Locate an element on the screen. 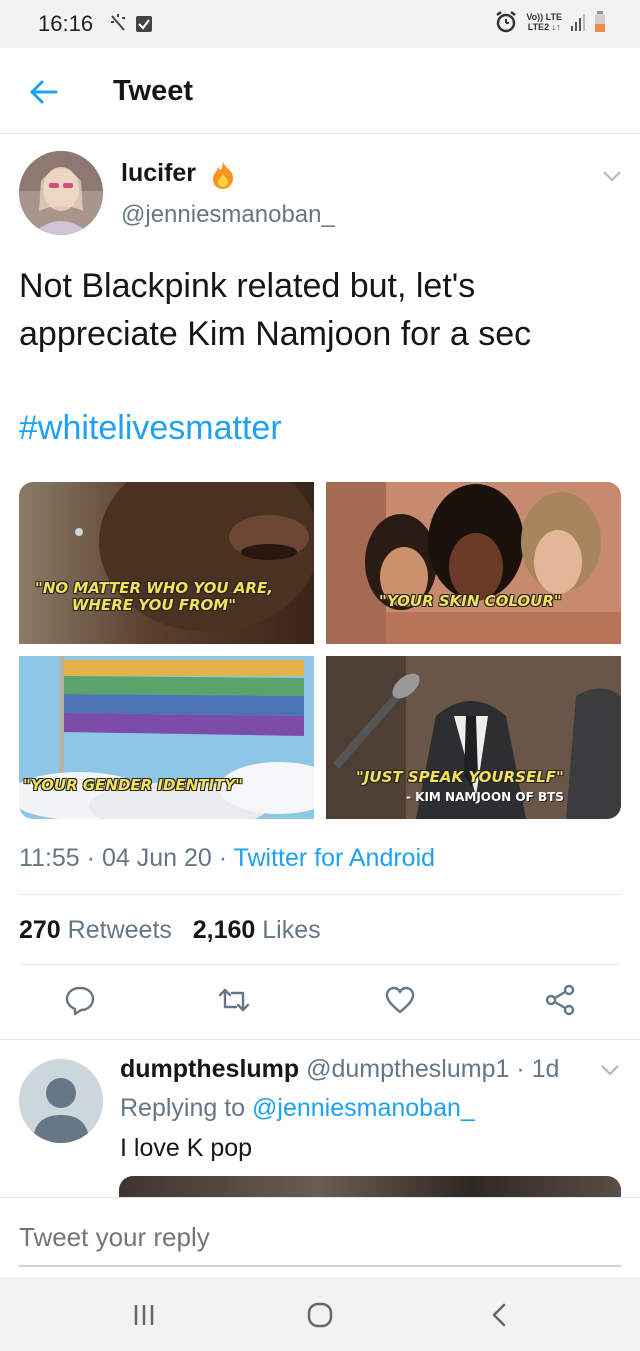 The height and width of the screenshot is (1351, 640). default-avatar-icon is located at coordinates (61, 1101).